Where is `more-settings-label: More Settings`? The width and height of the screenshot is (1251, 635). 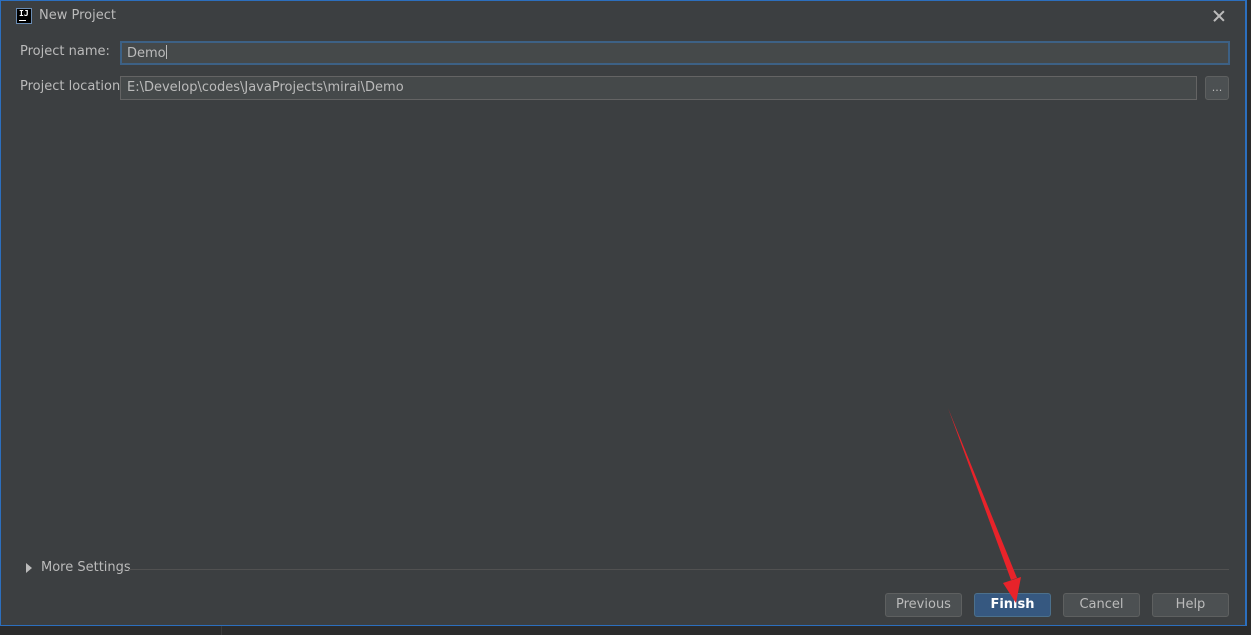
more-settings-label: More Settings is located at coordinates (86, 567).